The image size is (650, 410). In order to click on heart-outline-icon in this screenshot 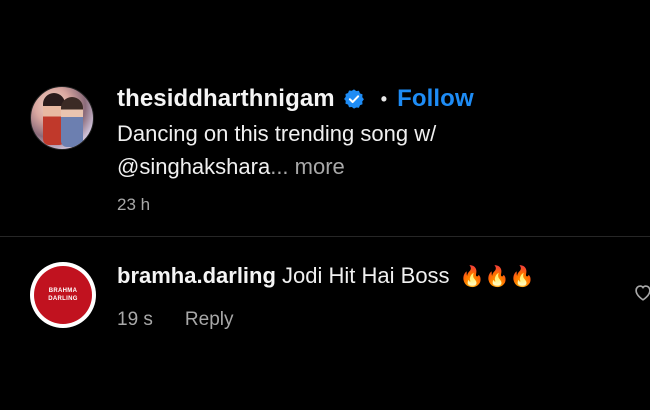, I will do `click(641, 292)`.